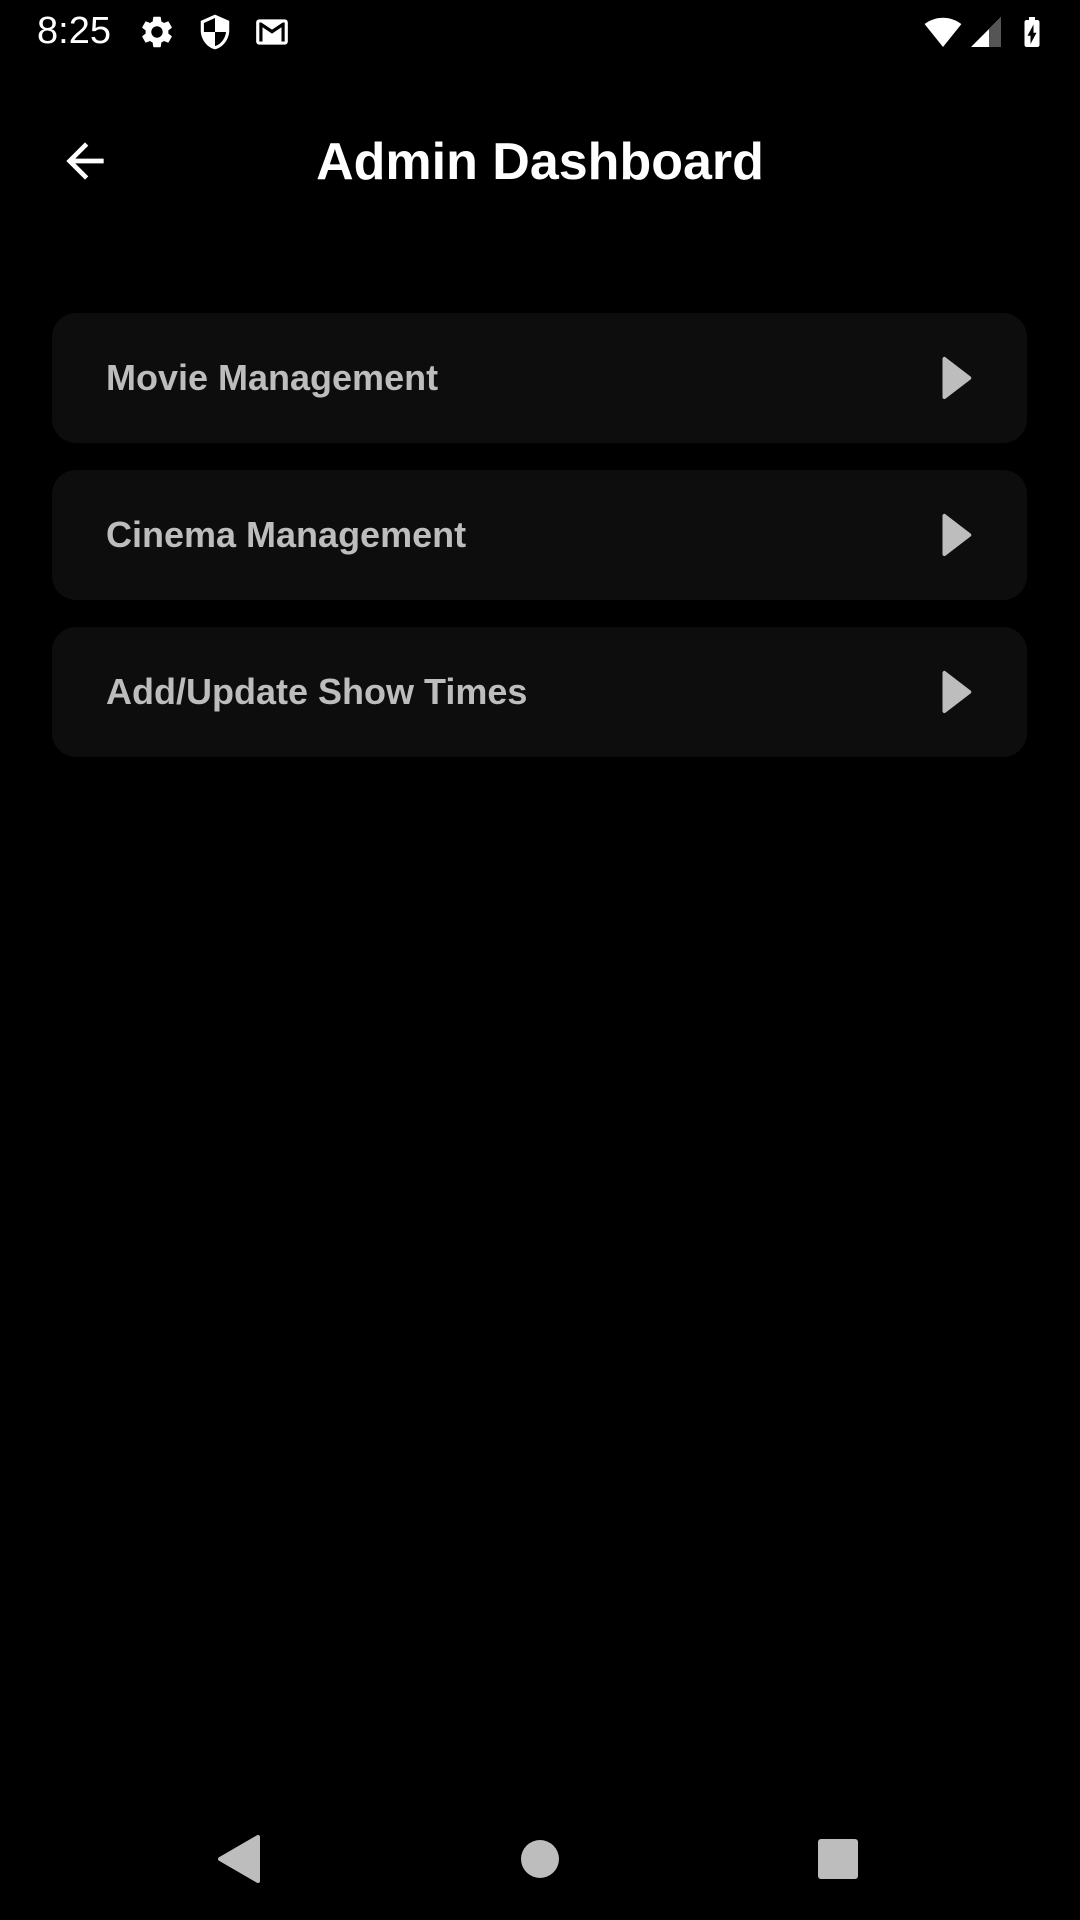 The height and width of the screenshot is (1920, 1080). Describe the element at coordinates (540, 31) in the screenshot. I see `status-bar: 8:25` at that location.